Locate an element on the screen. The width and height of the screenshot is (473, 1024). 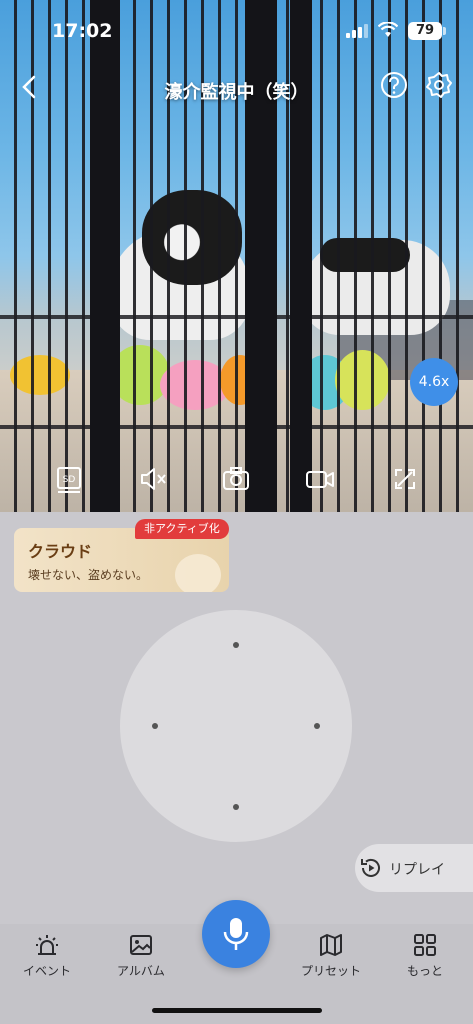
cellular-signal-icon is located at coordinates (357, 31).